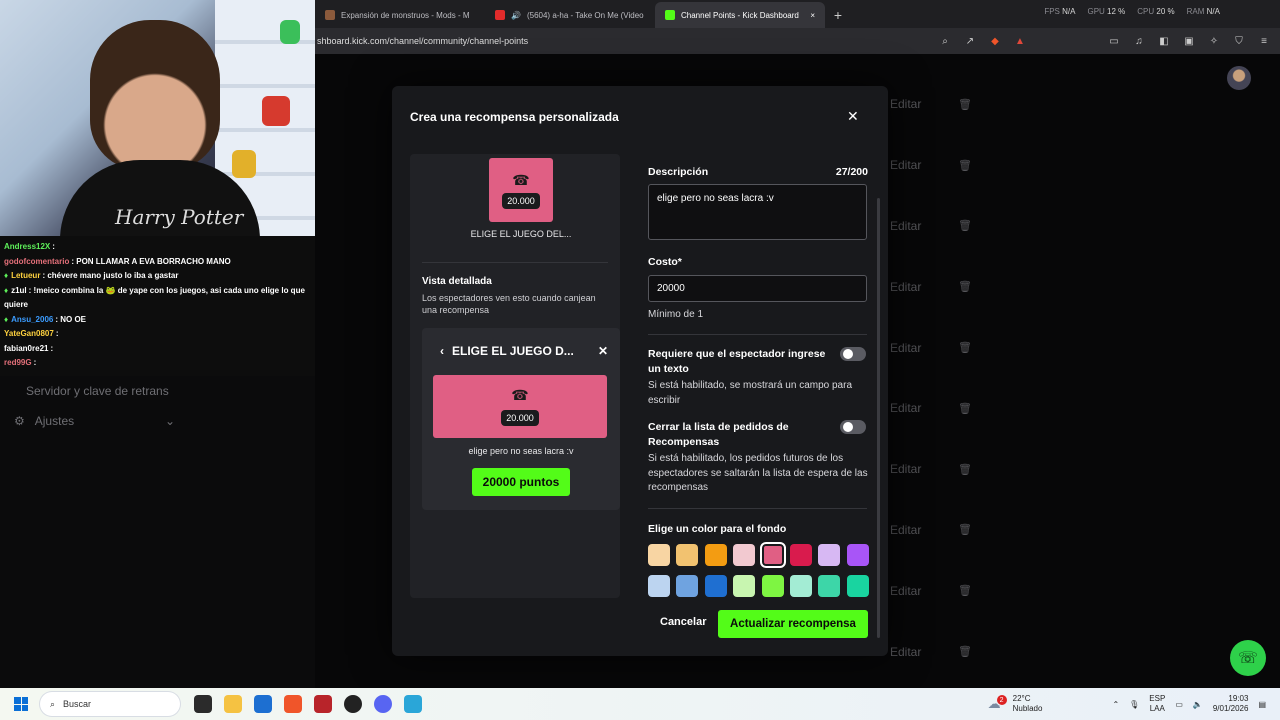 Image resolution: width=1280 pixels, height=720 pixels. Describe the element at coordinates (157, 391) in the screenshot. I see `sidebar-item-stream-key: Servidor y clave de retrans` at that location.